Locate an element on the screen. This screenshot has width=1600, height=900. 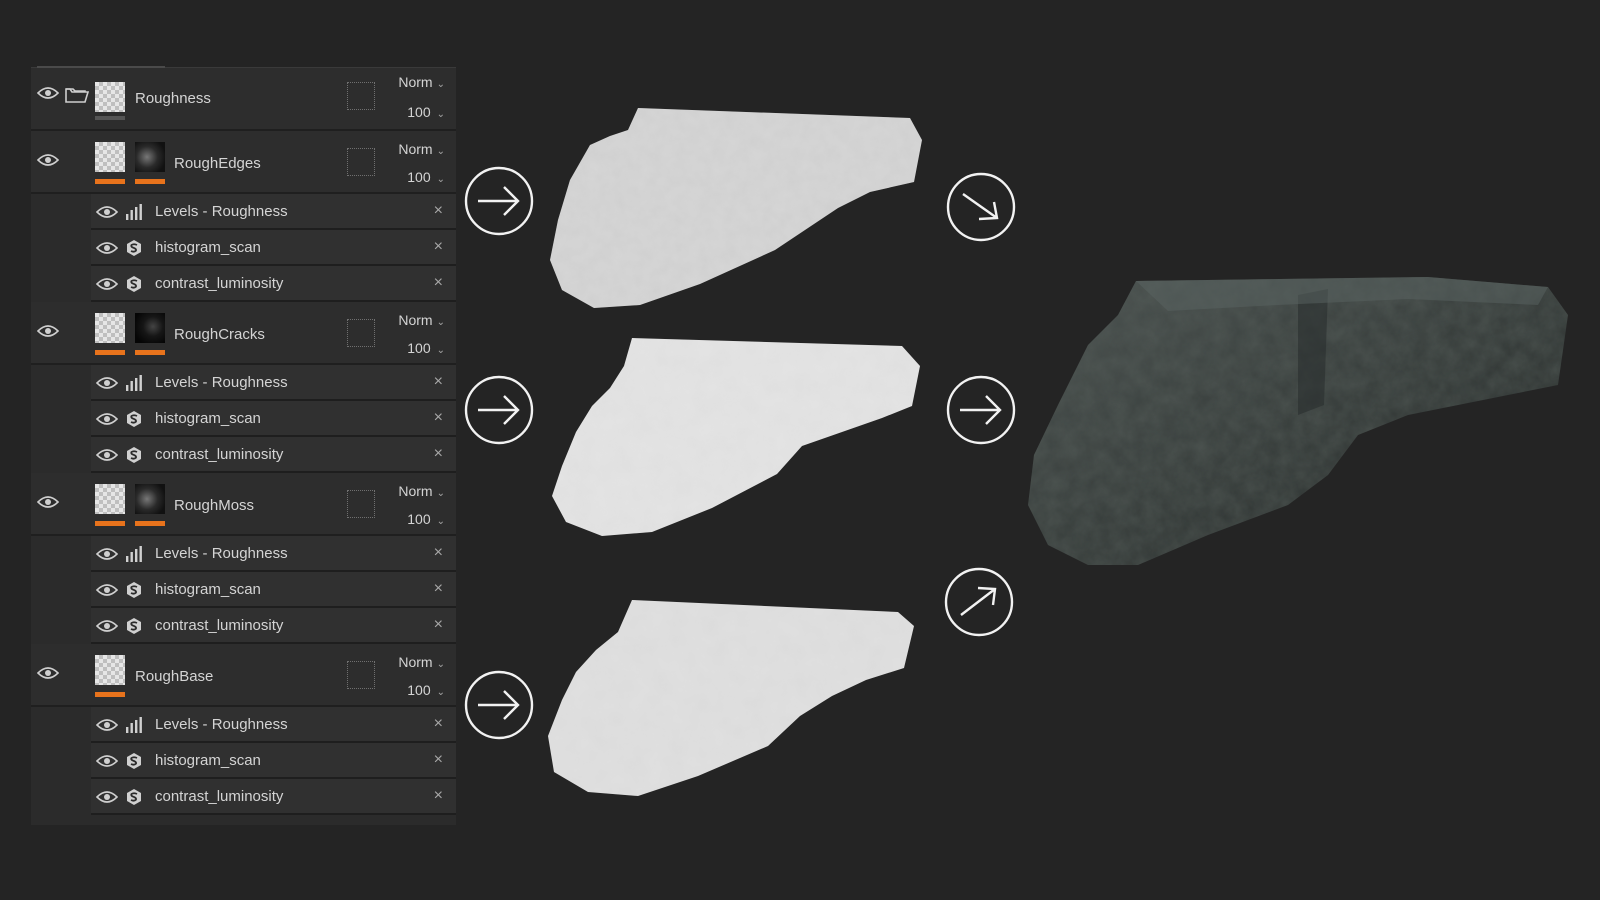
arrow-down-right-icon is located at coordinates (981, 207).